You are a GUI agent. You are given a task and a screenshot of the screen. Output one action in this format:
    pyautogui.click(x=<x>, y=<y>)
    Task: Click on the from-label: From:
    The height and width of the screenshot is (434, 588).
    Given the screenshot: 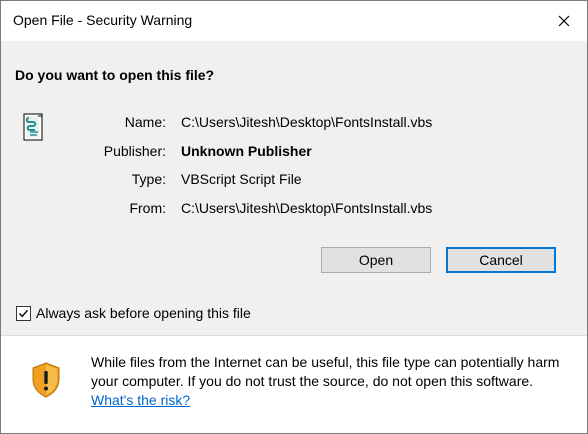 What is the action you would take?
    pyautogui.click(x=147, y=208)
    